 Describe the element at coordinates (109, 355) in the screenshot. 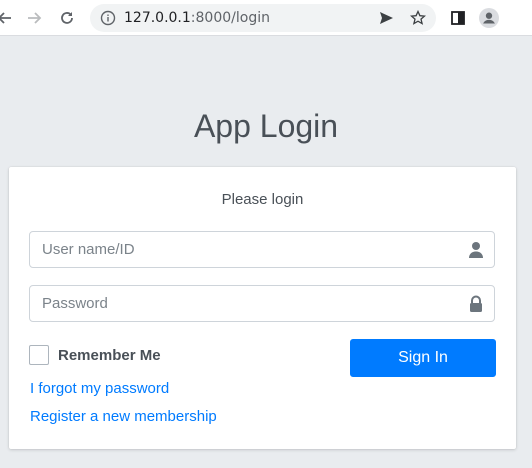

I see `remember-label: Remember Me` at that location.